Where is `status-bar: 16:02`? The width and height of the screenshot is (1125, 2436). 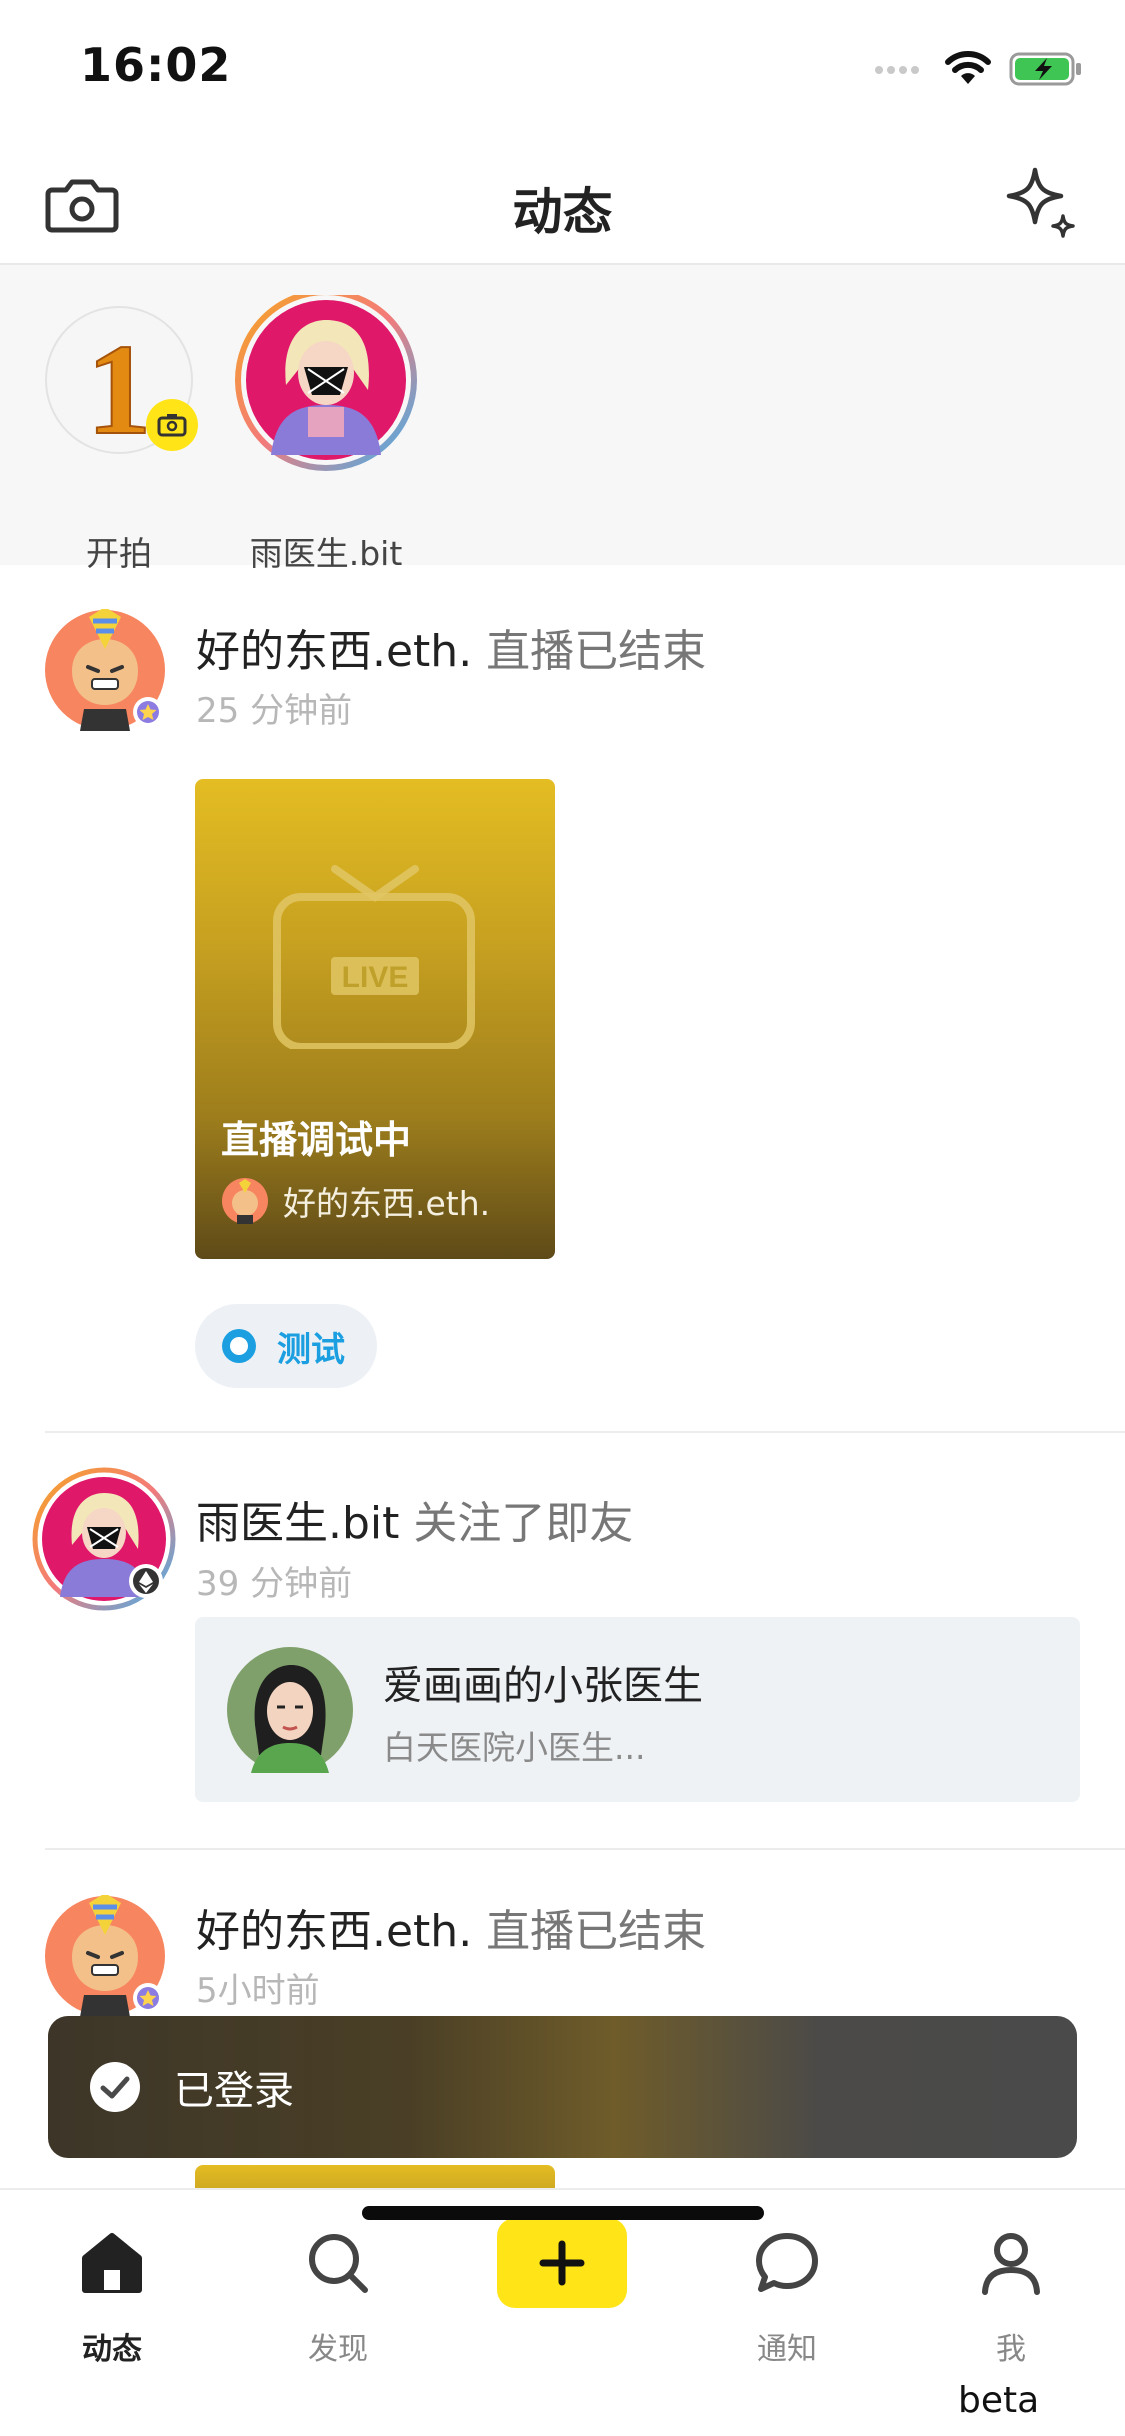
status-bar: 16:02 is located at coordinates (562, 70).